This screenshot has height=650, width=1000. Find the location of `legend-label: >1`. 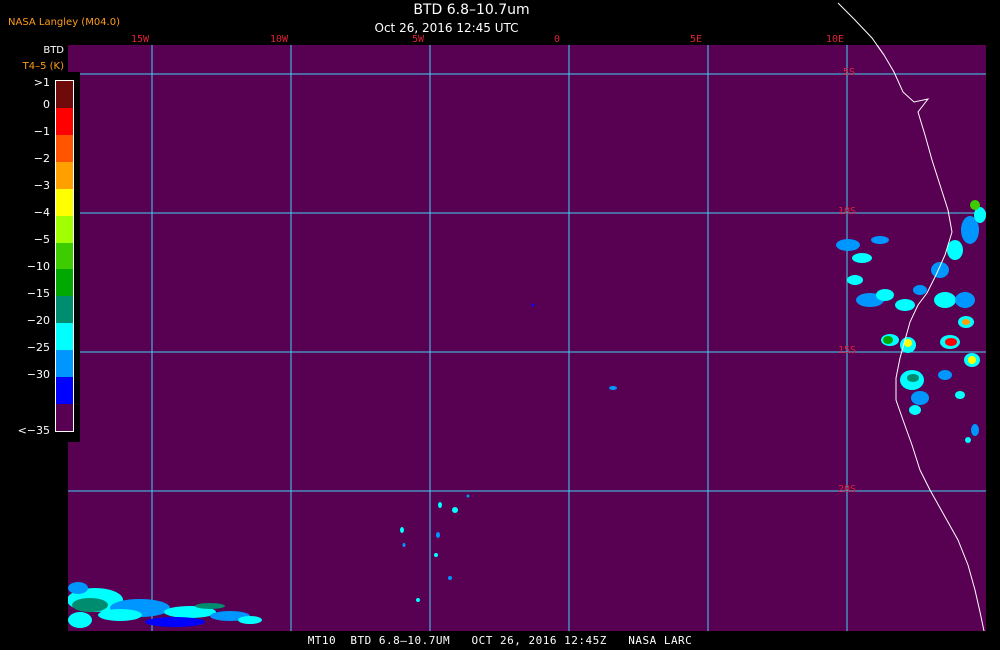

legend-label: >1 is located at coordinates (41, 82).